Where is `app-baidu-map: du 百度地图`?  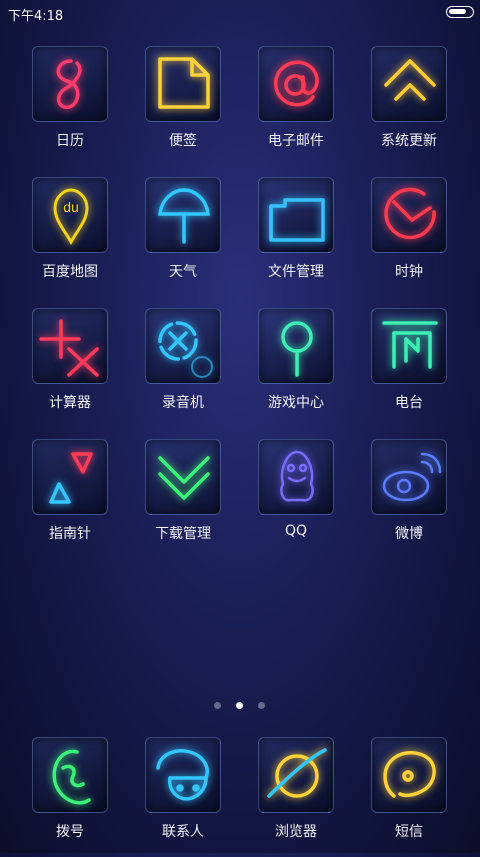 app-baidu-map: du 百度地图 is located at coordinates (70, 237).